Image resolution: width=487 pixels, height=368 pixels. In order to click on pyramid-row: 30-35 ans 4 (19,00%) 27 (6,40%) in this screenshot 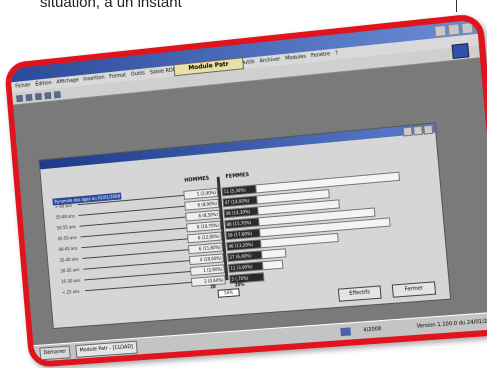, I will do `click(173, 262)`.